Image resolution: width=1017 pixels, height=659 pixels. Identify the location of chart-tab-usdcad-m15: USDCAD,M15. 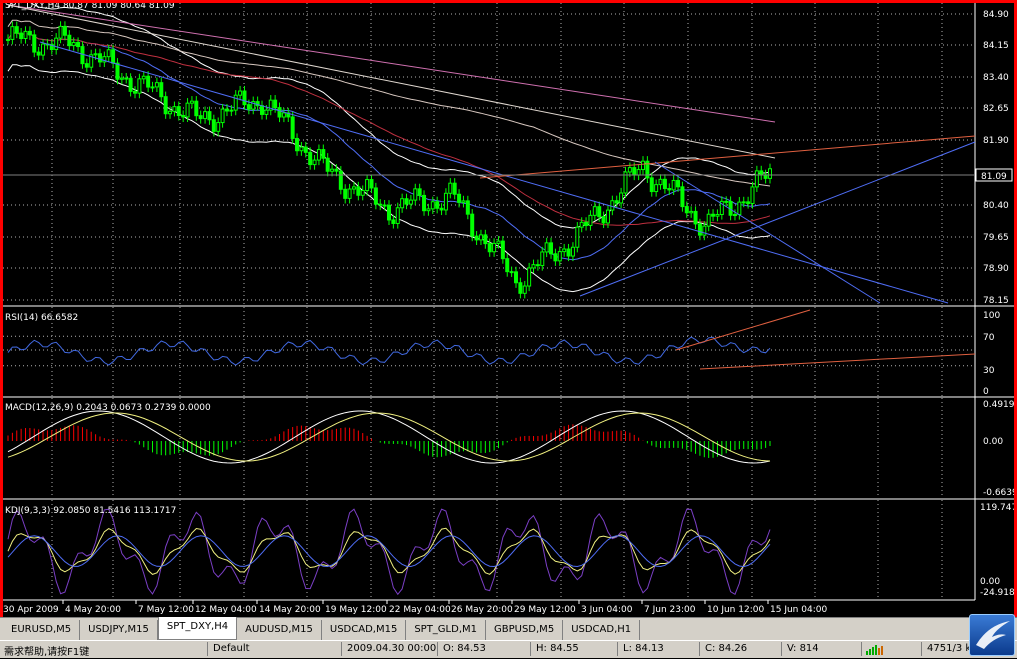
(364, 630).